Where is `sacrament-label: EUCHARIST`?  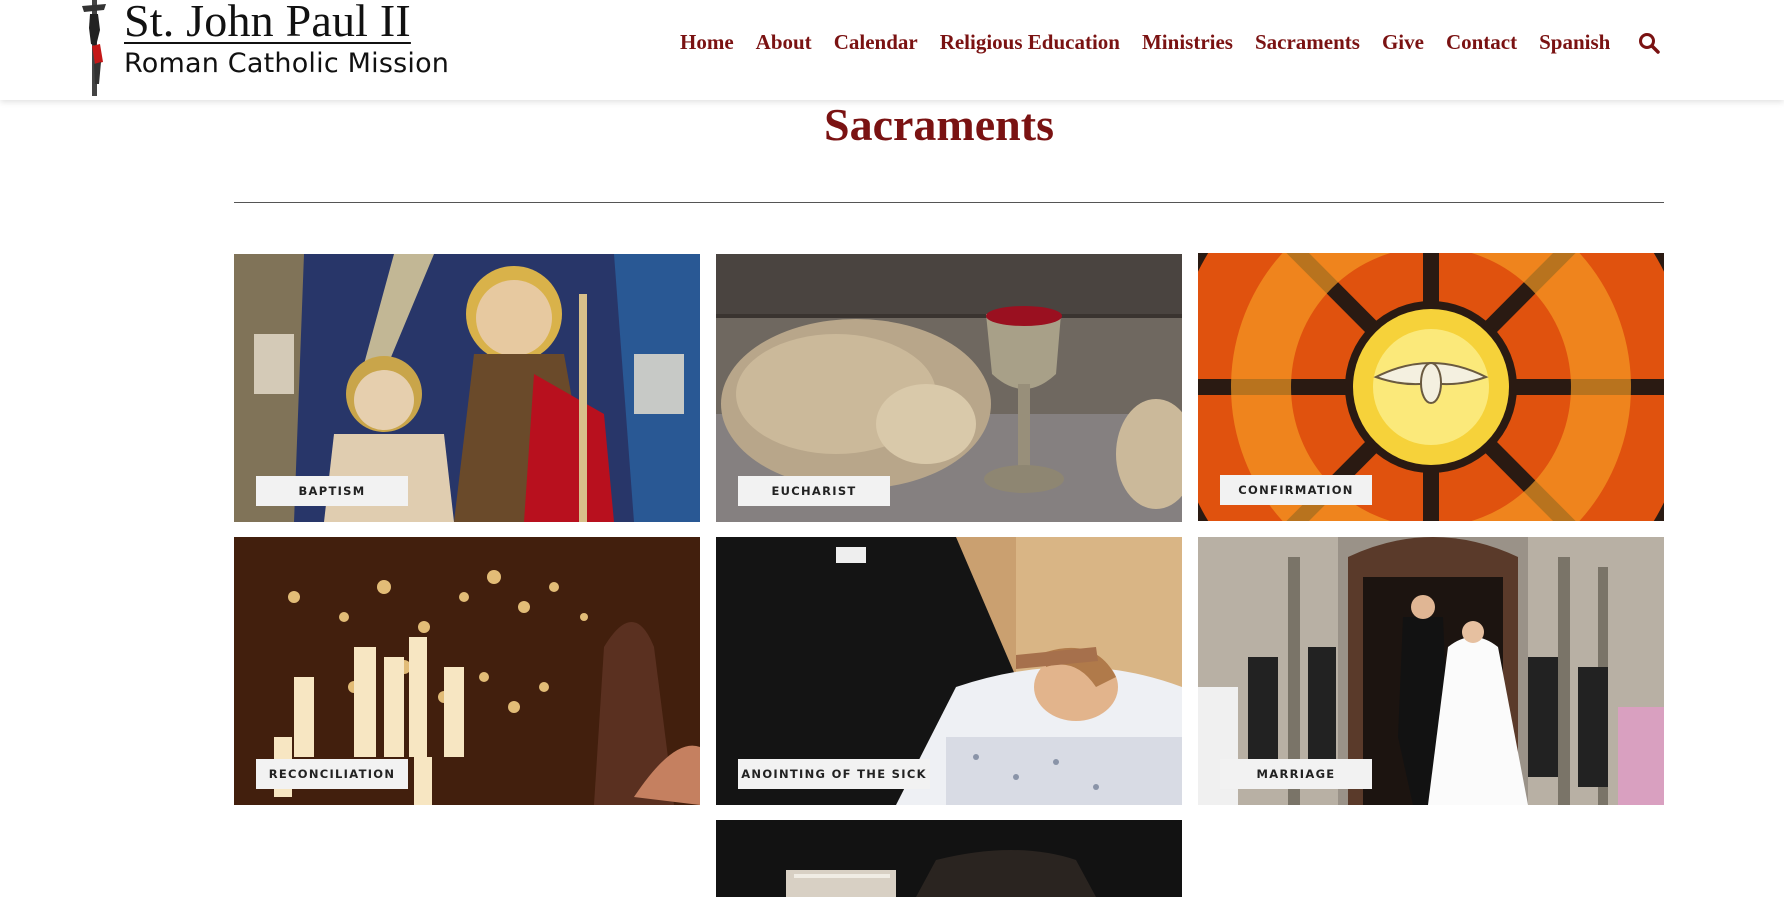 sacrament-label: EUCHARIST is located at coordinates (814, 491).